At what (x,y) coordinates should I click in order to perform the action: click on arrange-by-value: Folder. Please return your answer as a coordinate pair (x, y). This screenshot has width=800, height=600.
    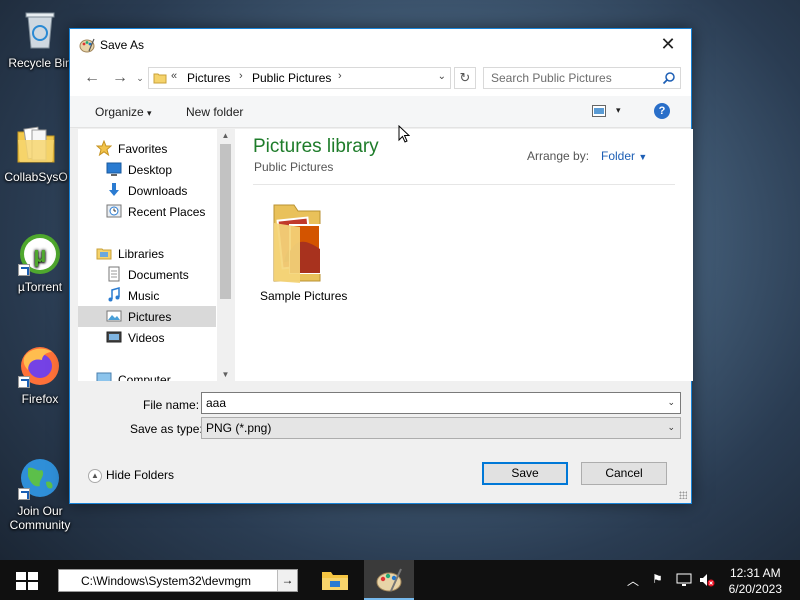
    Looking at the image, I should click on (618, 156).